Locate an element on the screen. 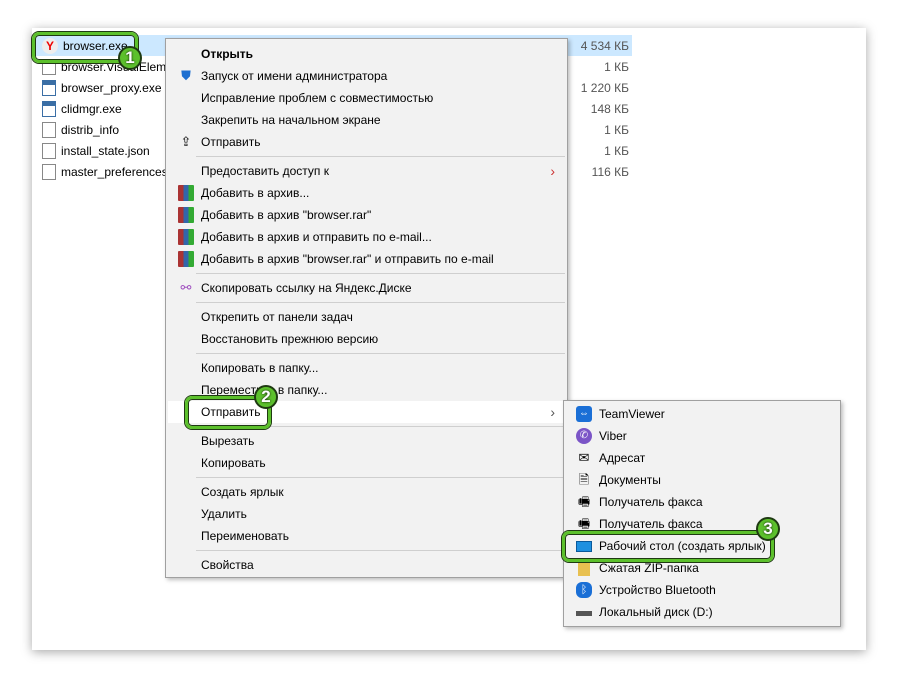  annotation-badge-1: 1 is located at coordinates (130, 58).